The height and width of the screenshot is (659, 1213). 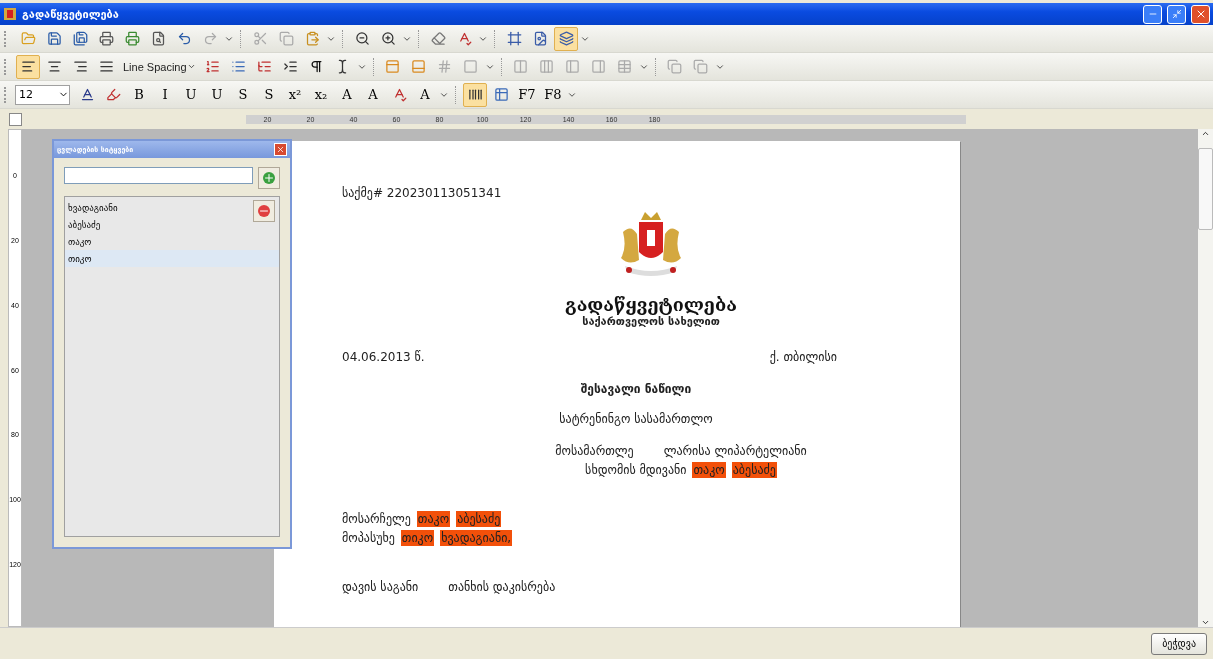 I want to click on scroll-thumb, so click(x=1205, y=189).